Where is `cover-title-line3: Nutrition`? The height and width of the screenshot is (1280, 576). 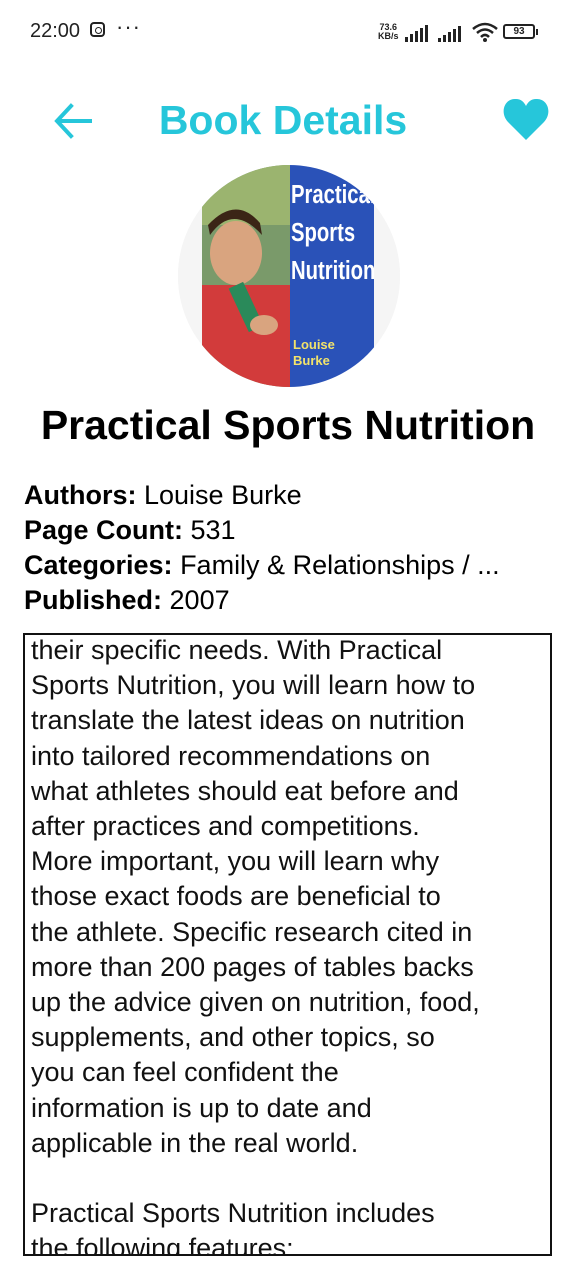
cover-title-line3: Nutrition is located at coordinates (333, 270).